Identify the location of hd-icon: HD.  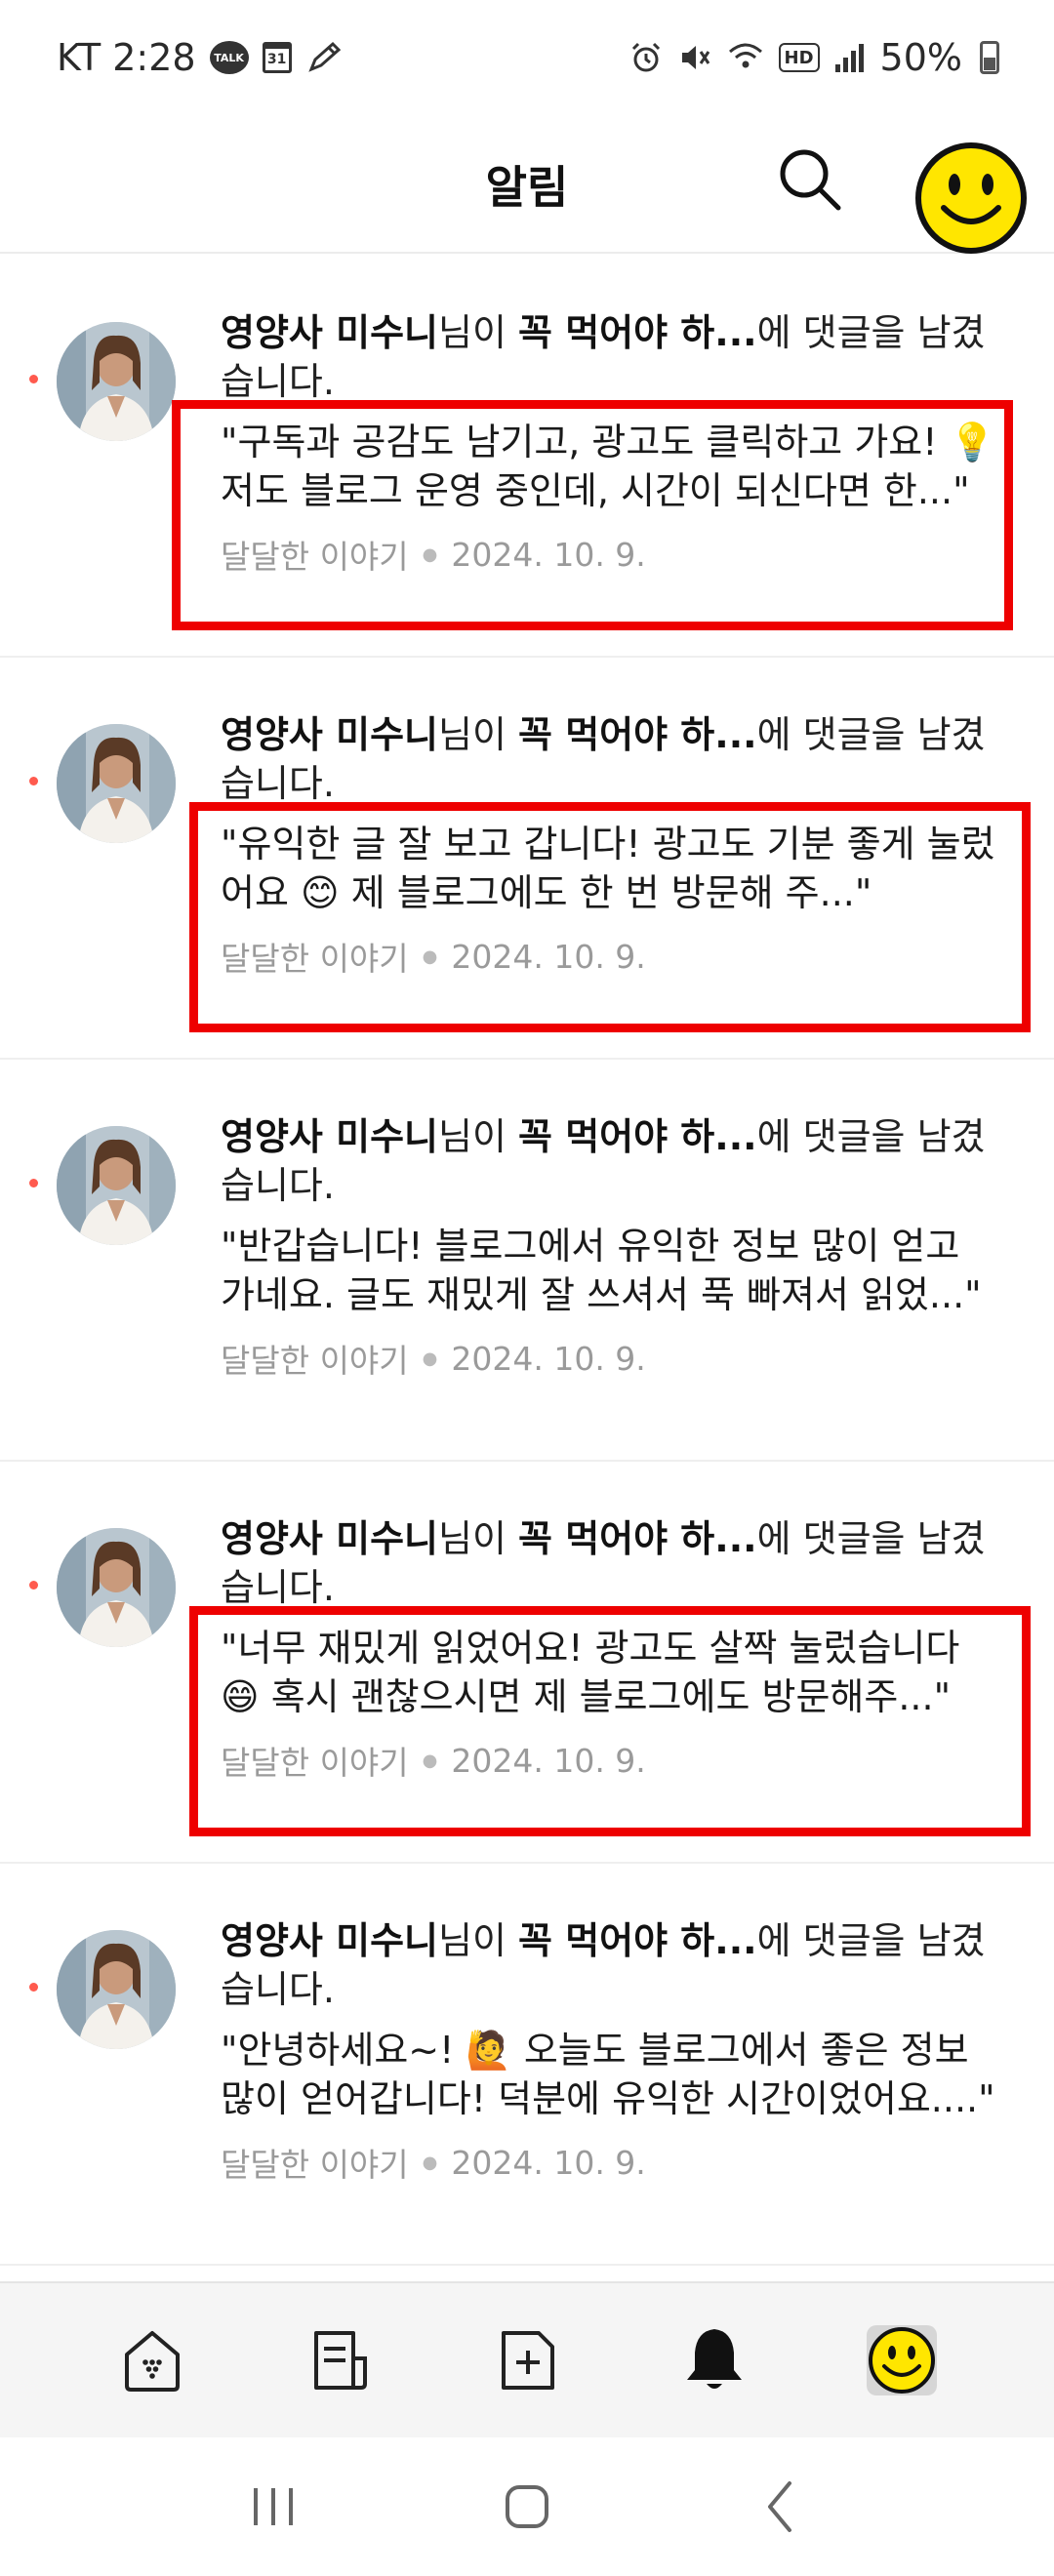
(799, 57).